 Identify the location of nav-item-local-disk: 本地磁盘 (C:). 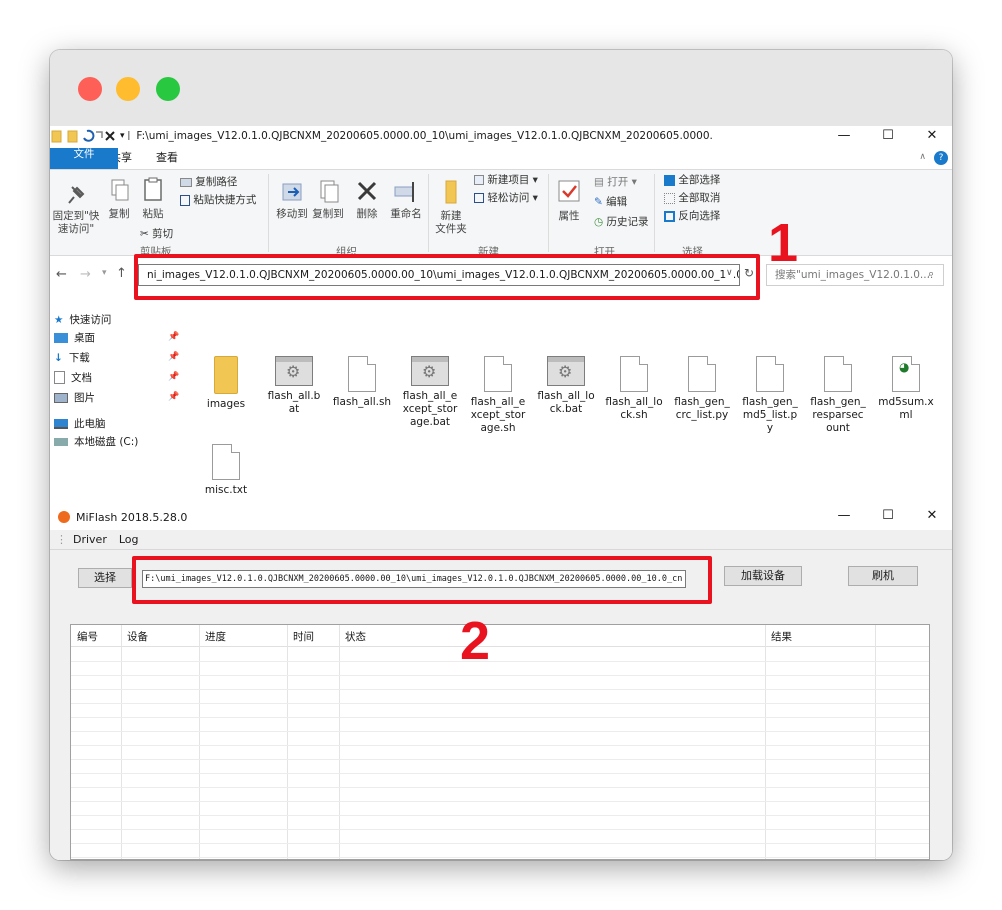
(96, 441).